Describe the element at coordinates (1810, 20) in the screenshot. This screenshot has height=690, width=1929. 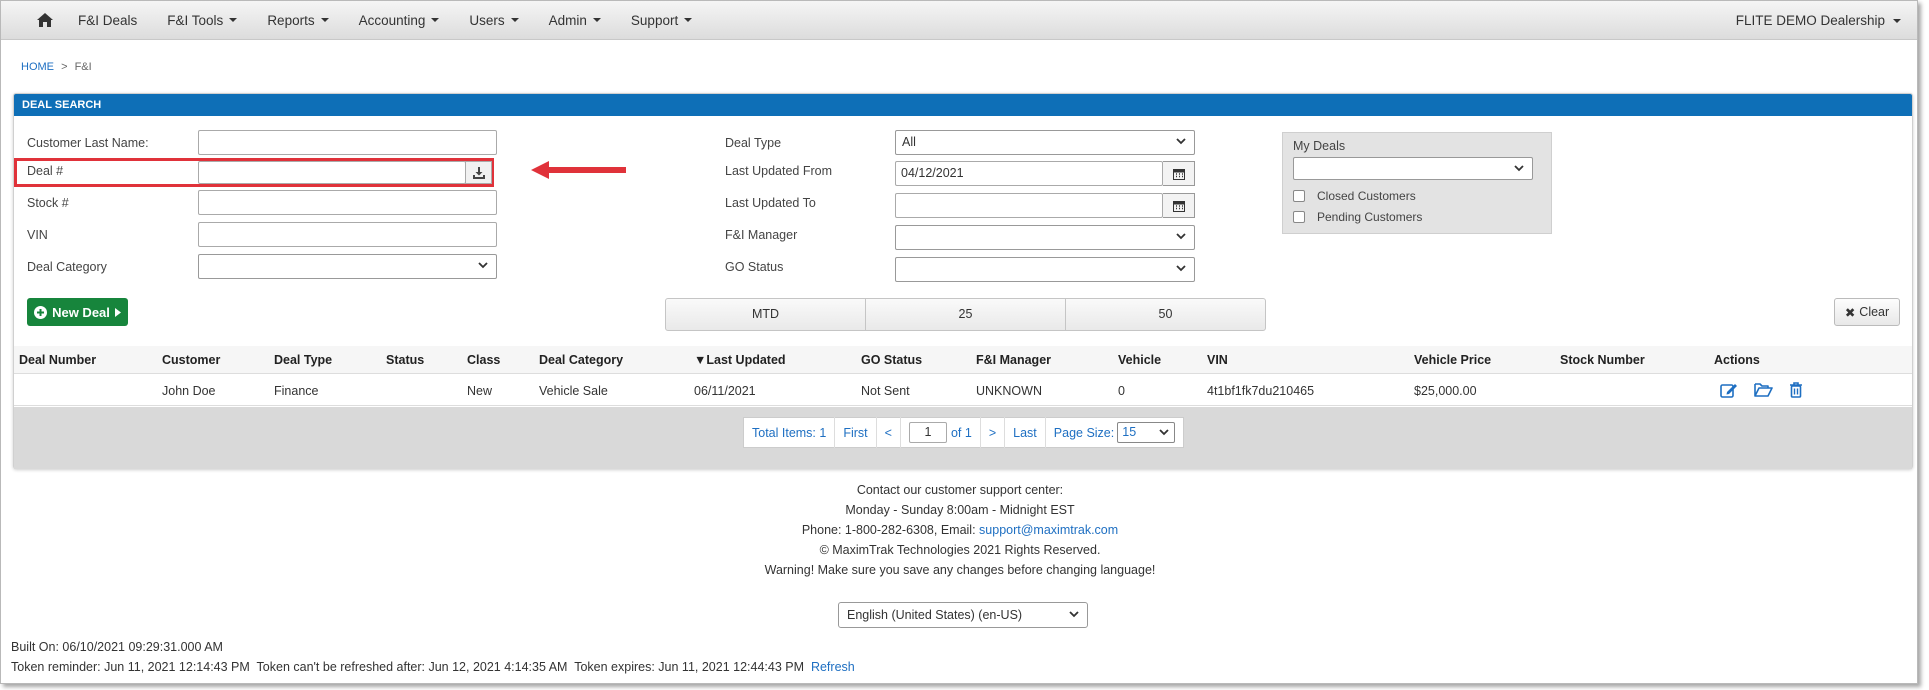
I see `dealership-name: FLITE DEMO Dealership` at that location.